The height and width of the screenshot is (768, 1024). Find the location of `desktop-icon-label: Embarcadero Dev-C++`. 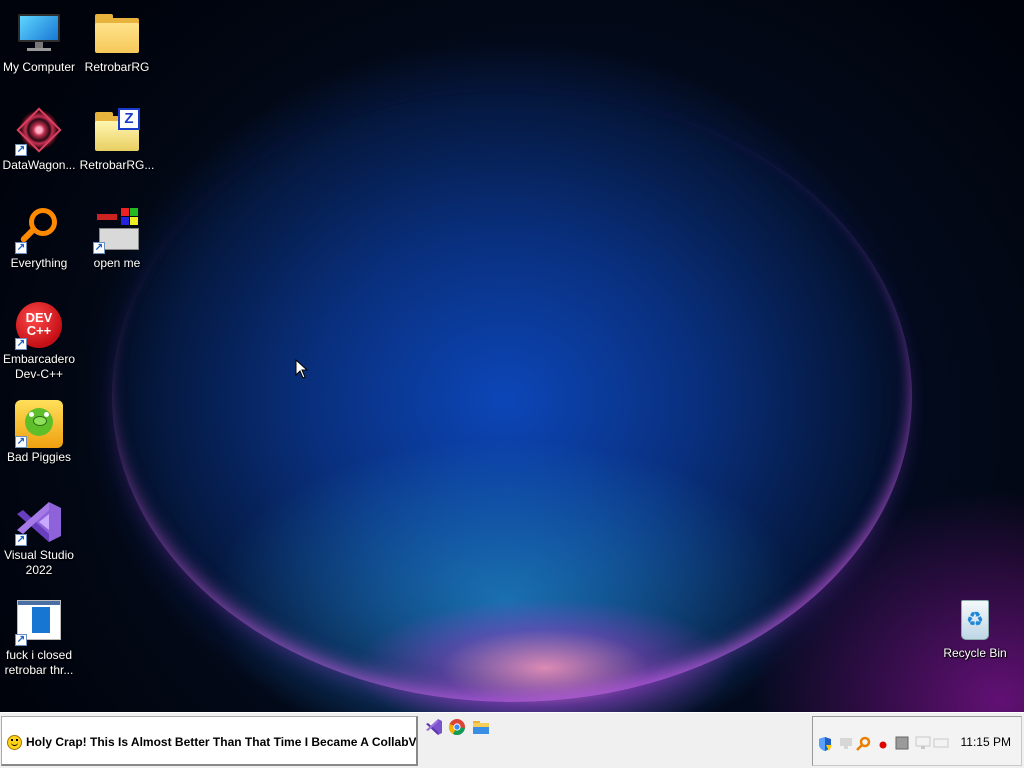

desktop-icon-label: Embarcadero Dev-C++ is located at coordinates (39, 366).